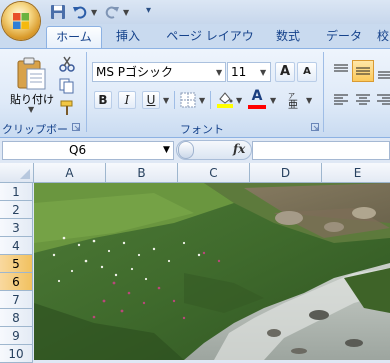 This screenshot has width=390, height=363. What do you see at coordinates (17, 173) in the screenshot?
I see `select-all-button` at bounding box center [17, 173].